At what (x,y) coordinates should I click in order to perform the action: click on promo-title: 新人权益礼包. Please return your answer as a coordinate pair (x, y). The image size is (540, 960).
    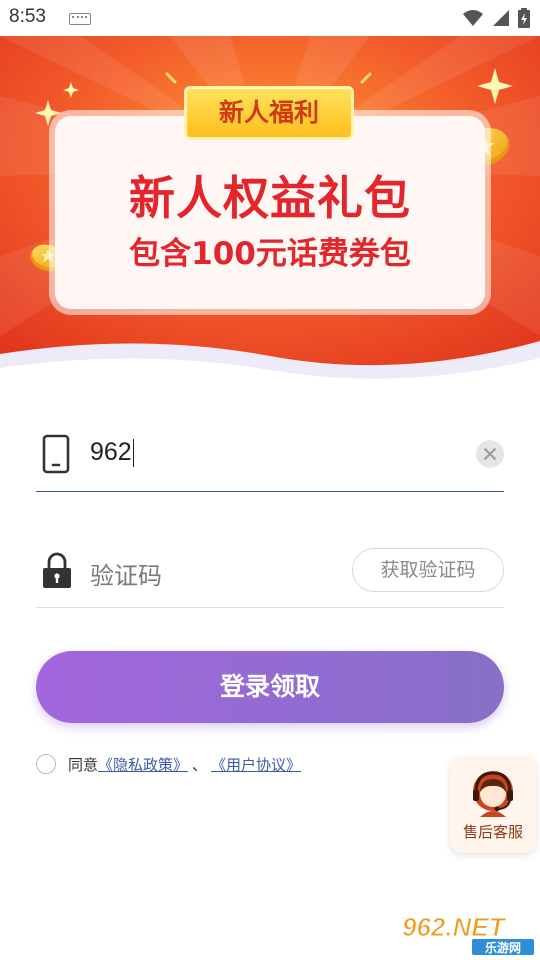
    Looking at the image, I should click on (270, 198).